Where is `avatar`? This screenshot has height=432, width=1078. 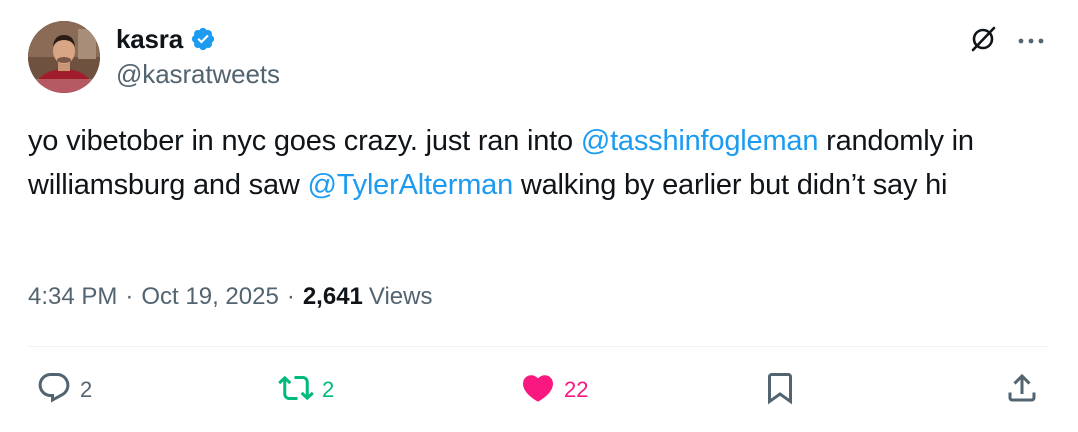
avatar is located at coordinates (64, 57).